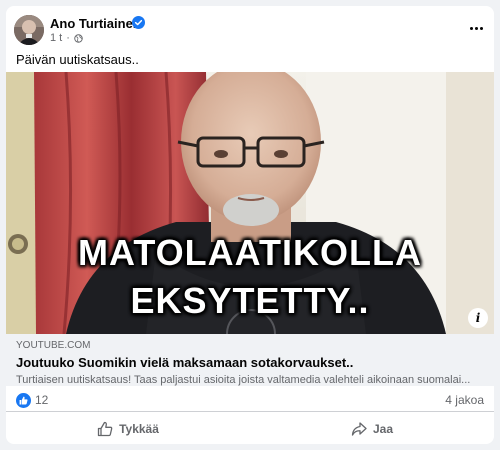  Describe the element at coordinates (250, 399) in the screenshot. I see `engagement-stats: 12 4 jakoa` at that location.